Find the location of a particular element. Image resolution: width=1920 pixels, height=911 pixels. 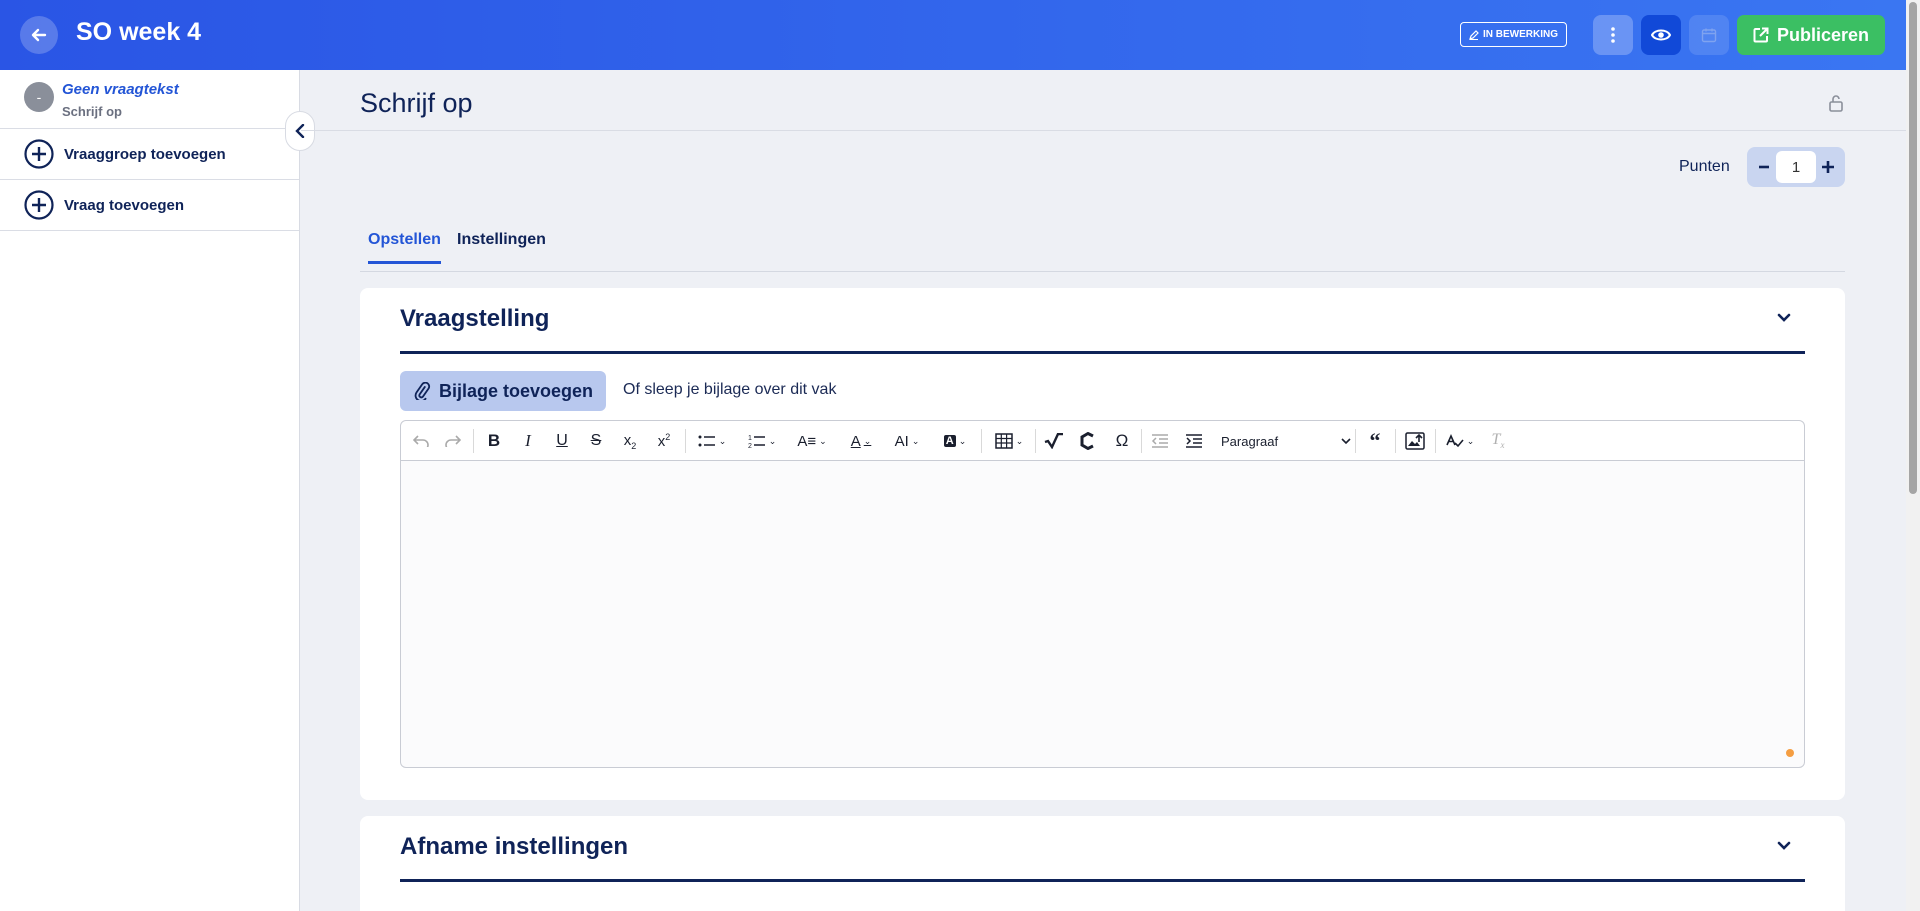

indent-button is located at coordinates (1194, 441).